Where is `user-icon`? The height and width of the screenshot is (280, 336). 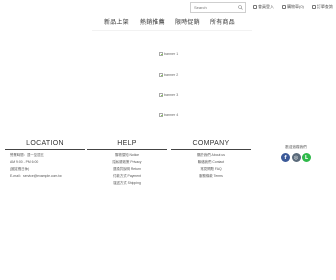 user-icon is located at coordinates (255, 7).